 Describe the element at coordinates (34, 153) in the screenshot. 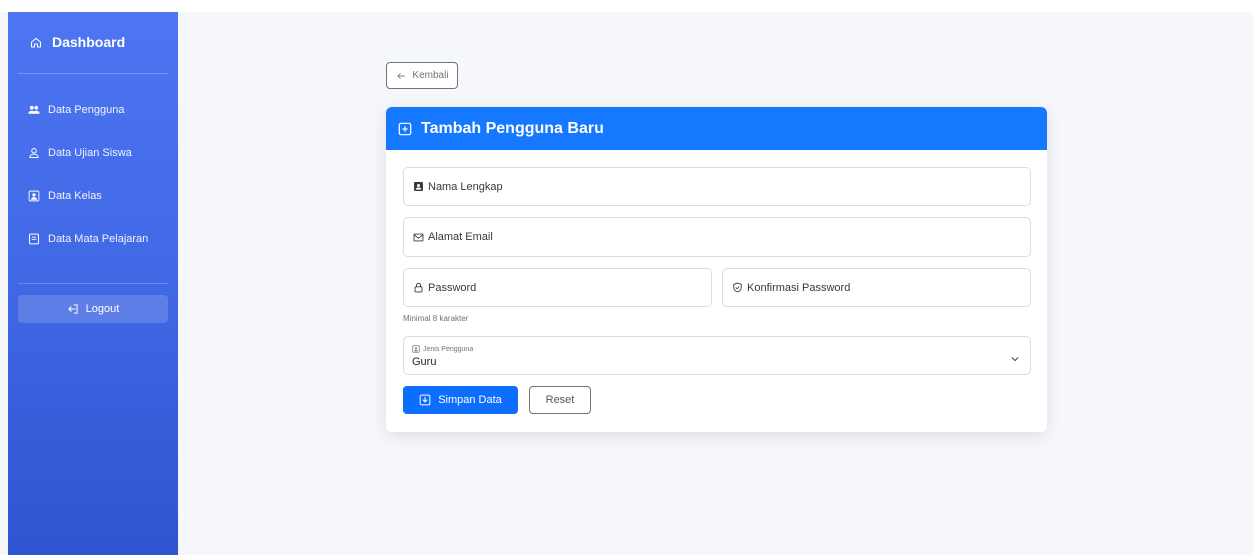

I see `person-icon` at that location.